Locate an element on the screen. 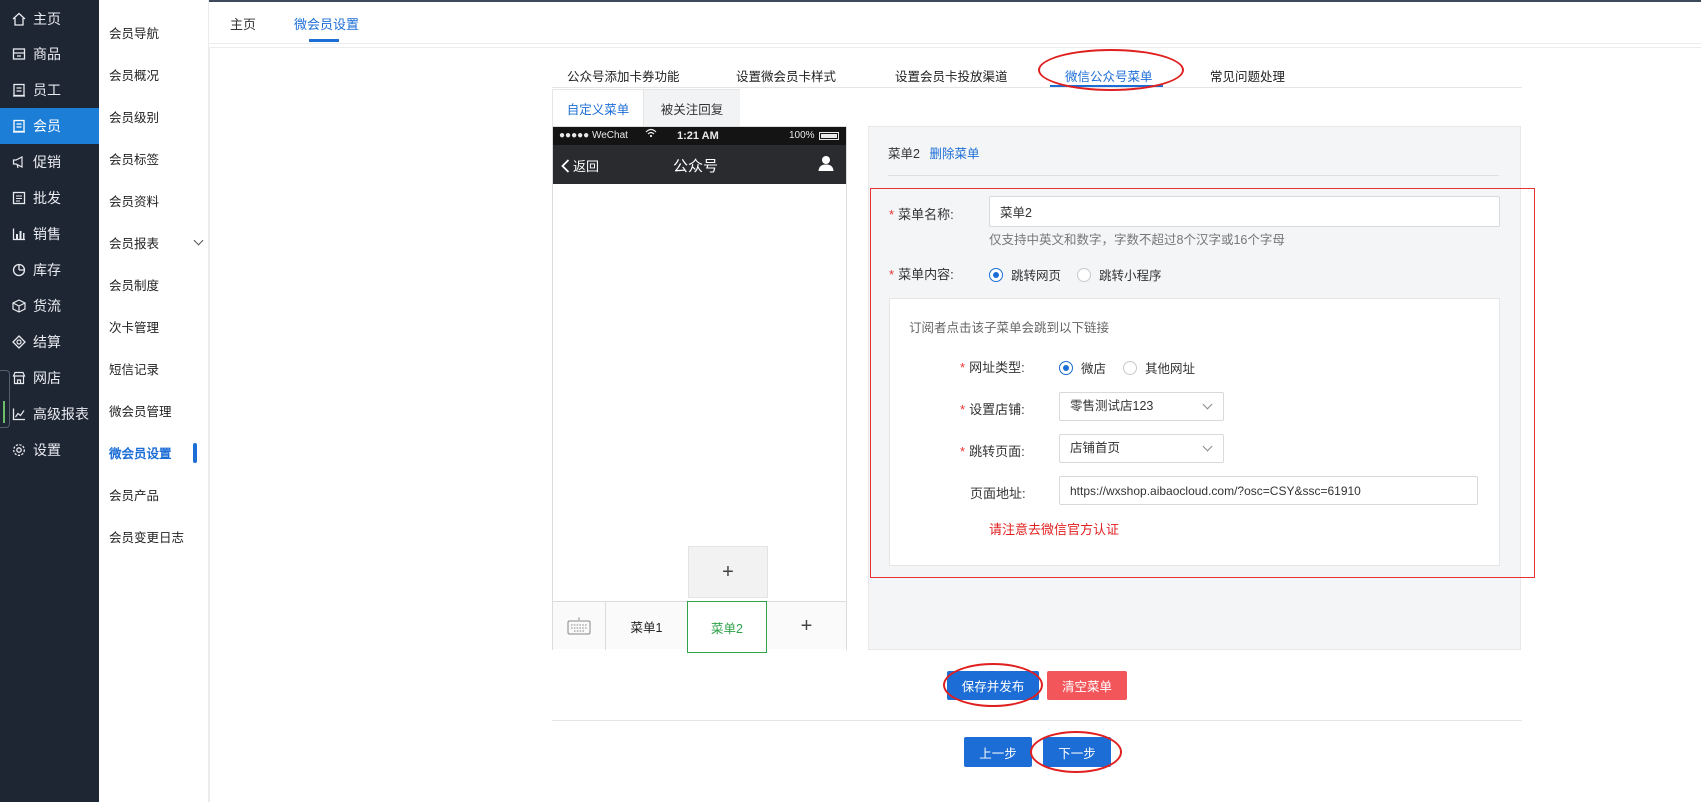  subnav-item: 次卡管理 is located at coordinates (156, 326).